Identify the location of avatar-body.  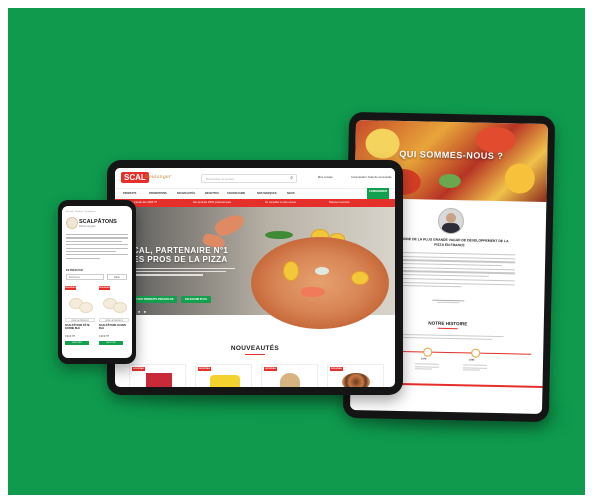
(450, 228).